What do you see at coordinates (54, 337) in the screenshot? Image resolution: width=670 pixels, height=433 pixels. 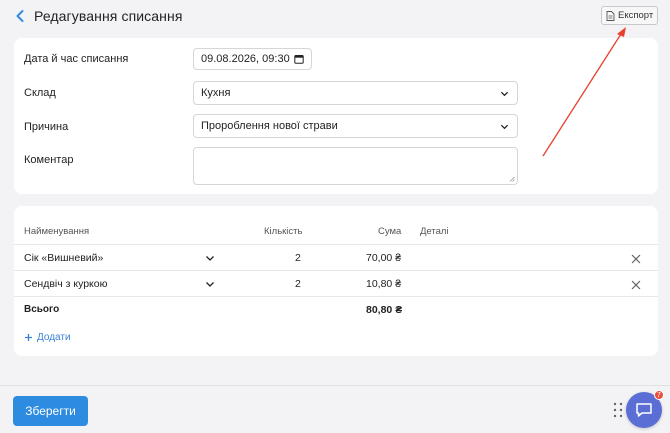 I see `add-item-label: Додати` at bounding box center [54, 337].